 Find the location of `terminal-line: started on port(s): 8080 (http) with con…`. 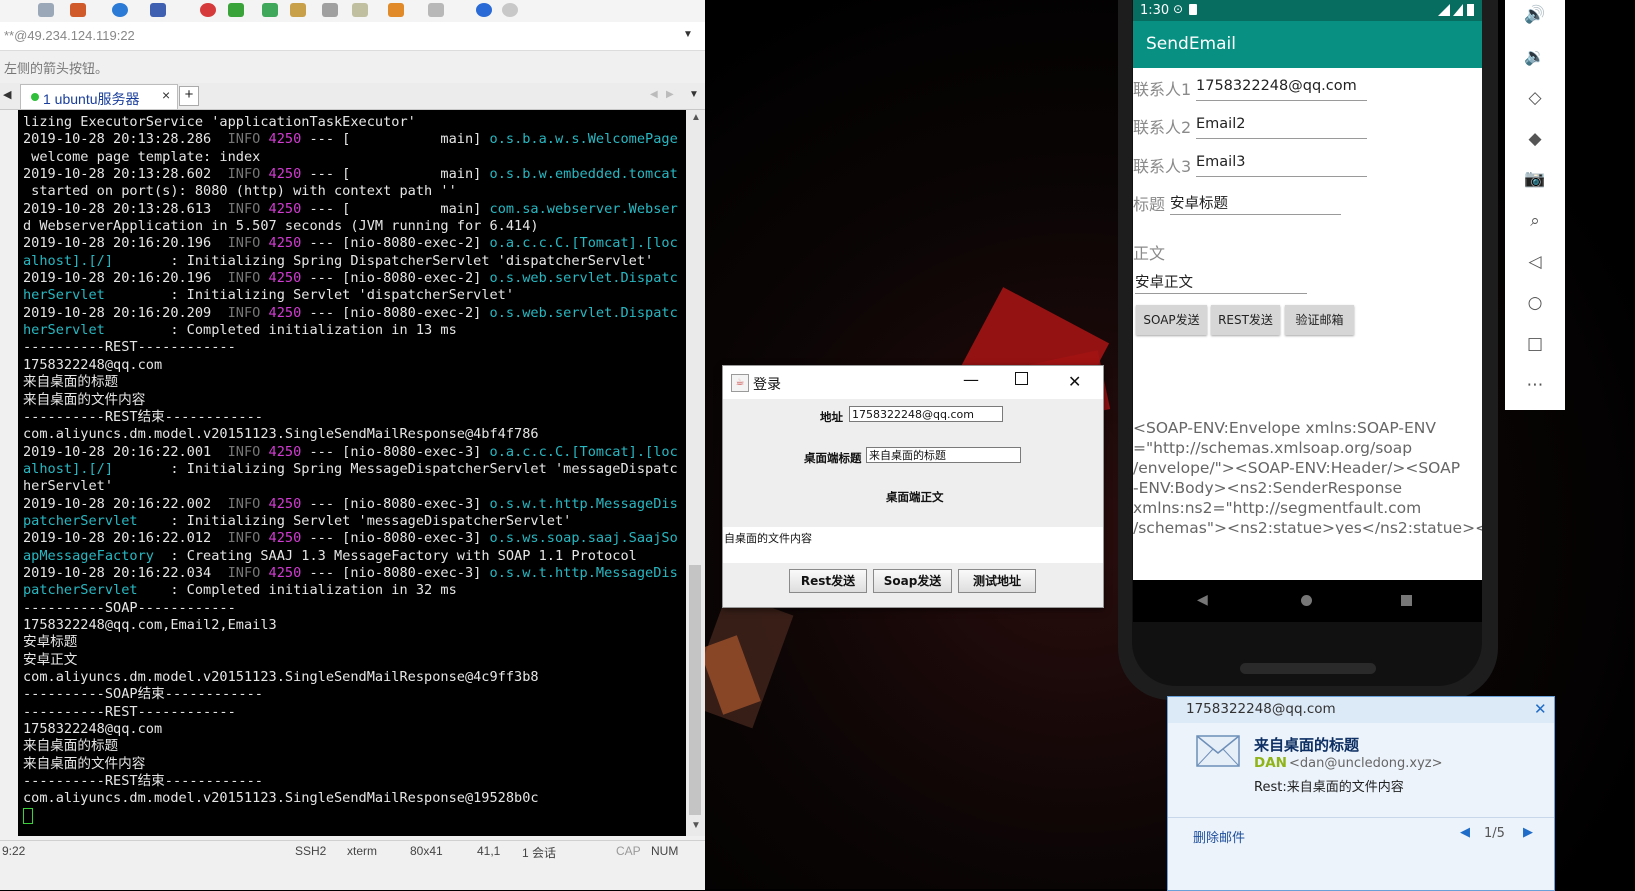

terminal-line: started on port(s): 8080 (http) with con… is located at coordinates (350, 191).